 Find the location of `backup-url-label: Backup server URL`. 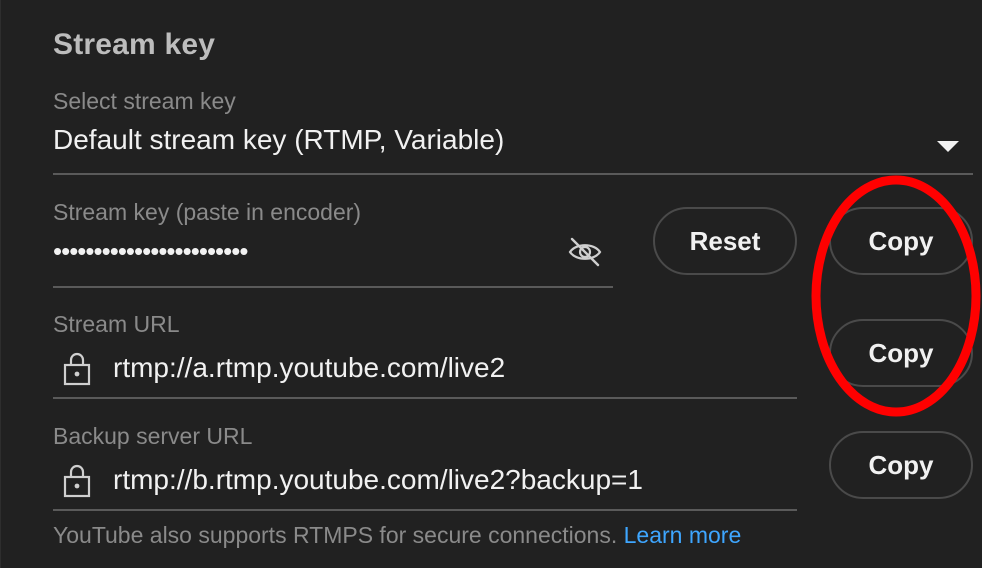

backup-url-label: Backup server URL is located at coordinates (153, 436).